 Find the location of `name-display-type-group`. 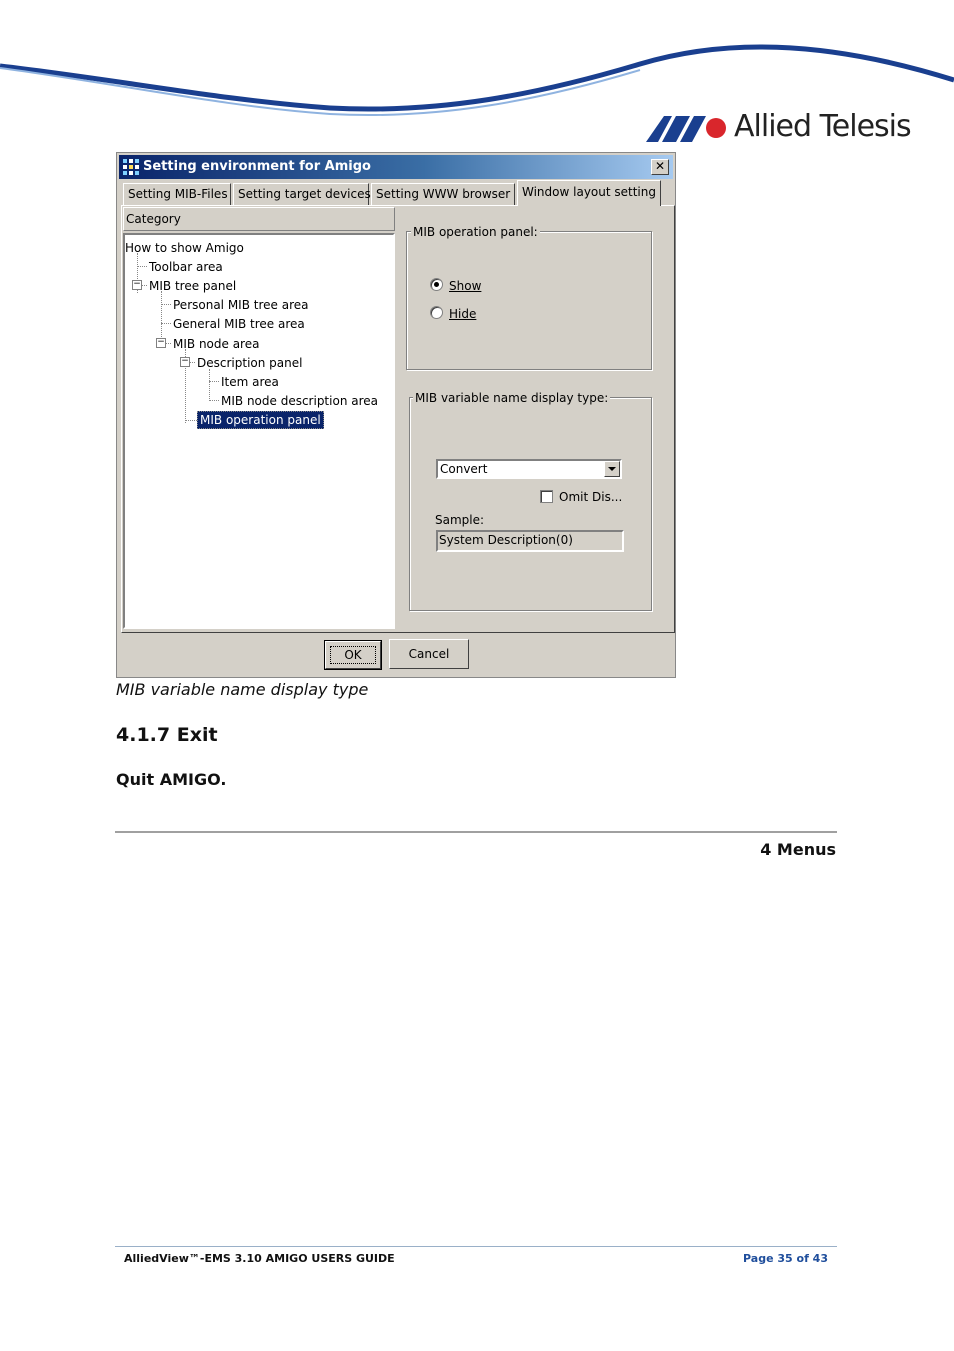

name-display-type-group is located at coordinates (530, 504).